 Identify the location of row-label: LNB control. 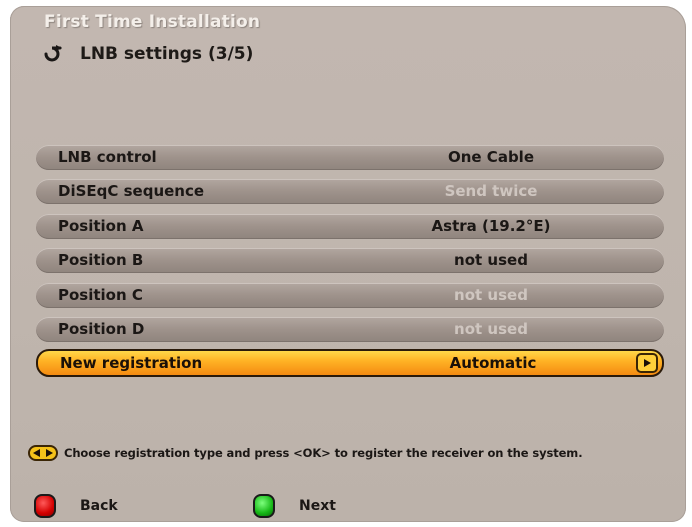
(107, 157).